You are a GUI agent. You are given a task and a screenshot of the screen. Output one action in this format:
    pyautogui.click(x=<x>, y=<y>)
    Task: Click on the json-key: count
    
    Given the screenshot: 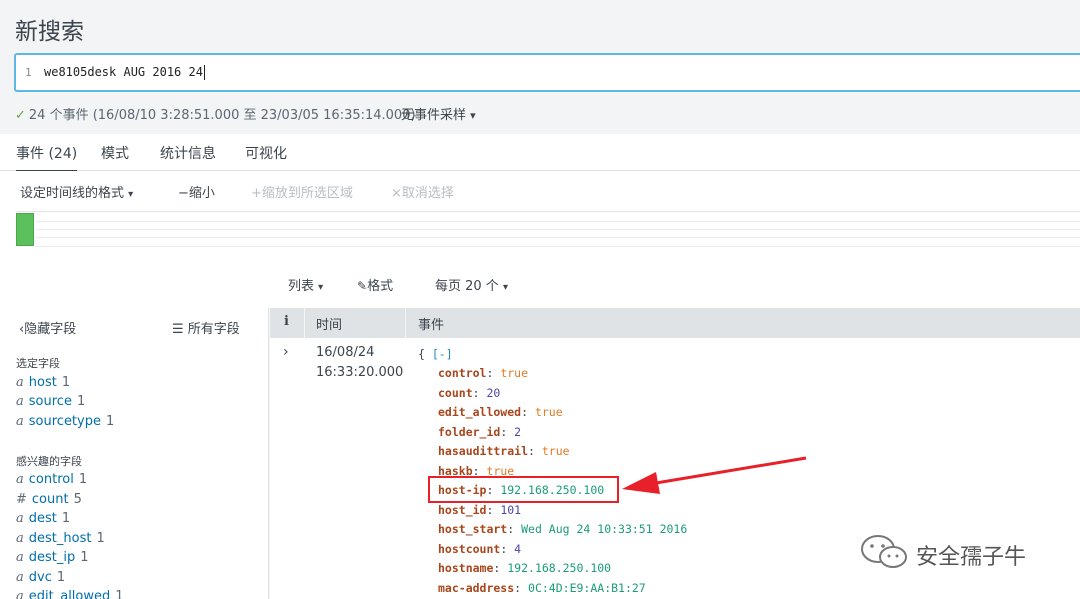 What is the action you would take?
    pyautogui.click(x=455, y=393)
    